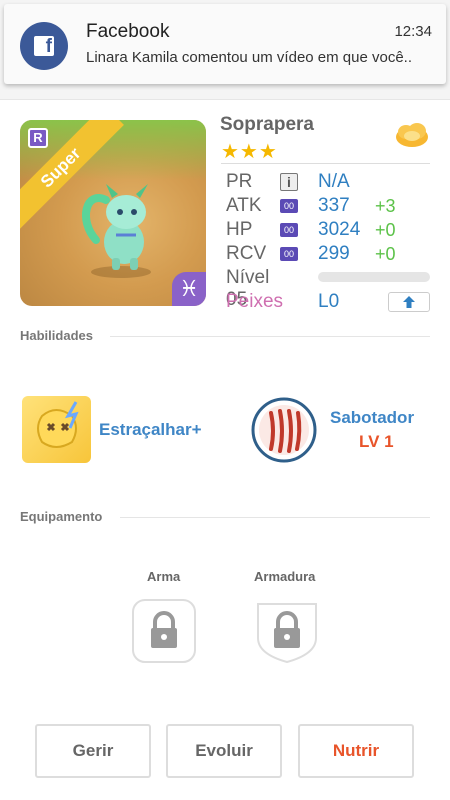 The width and height of the screenshot is (450, 800). What do you see at coordinates (374, 277) in the screenshot?
I see `level-progress-bar` at bounding box center [374, 277].